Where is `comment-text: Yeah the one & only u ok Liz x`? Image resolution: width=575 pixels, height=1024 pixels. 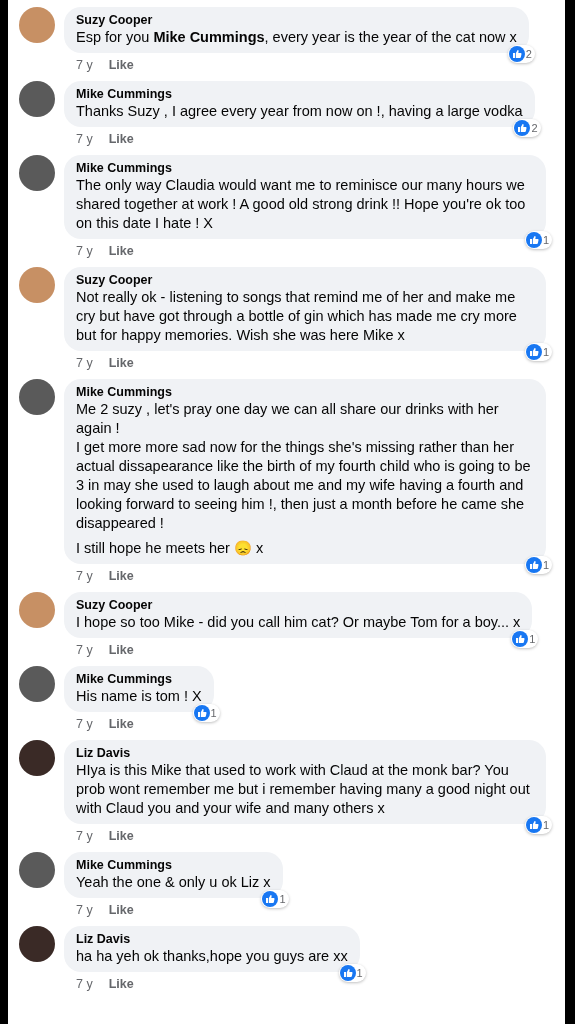
comment-text: Yeah the one & only u ok Liz x is located at coordinates (173, 882).